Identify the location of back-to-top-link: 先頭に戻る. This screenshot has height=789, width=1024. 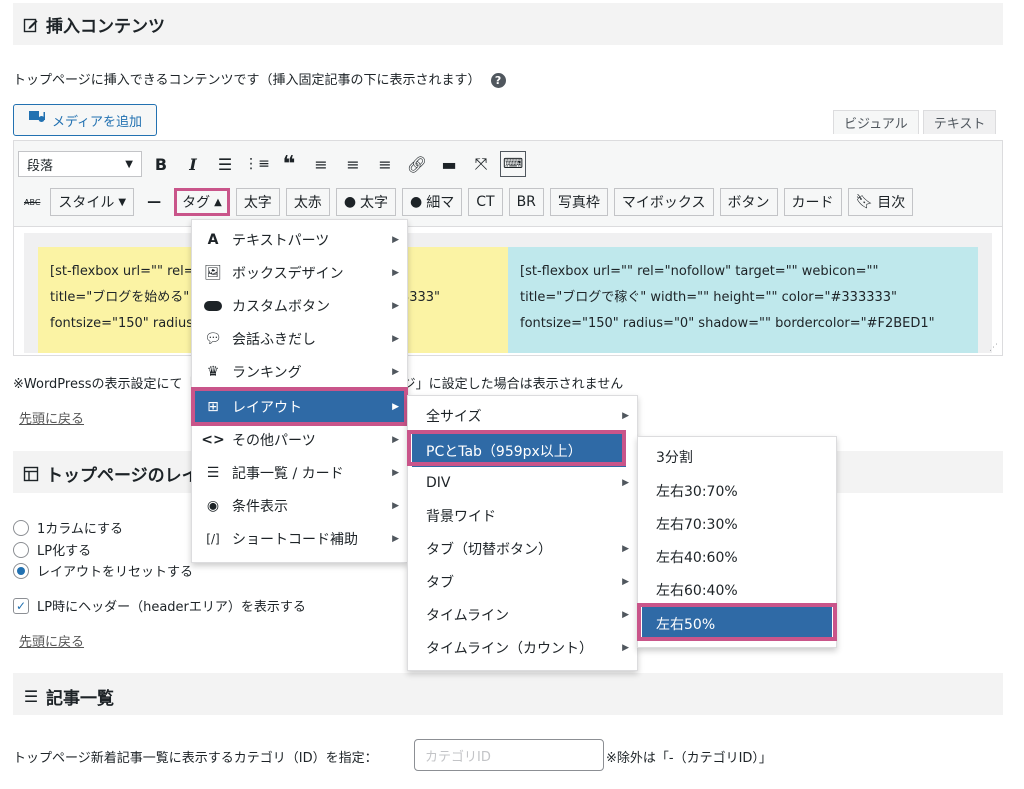
(51, 417).